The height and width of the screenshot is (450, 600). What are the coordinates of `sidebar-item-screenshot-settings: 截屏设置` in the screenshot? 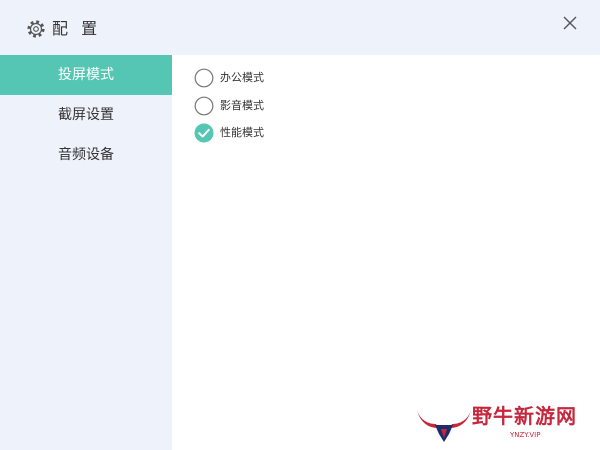 It's located at (86, 115).